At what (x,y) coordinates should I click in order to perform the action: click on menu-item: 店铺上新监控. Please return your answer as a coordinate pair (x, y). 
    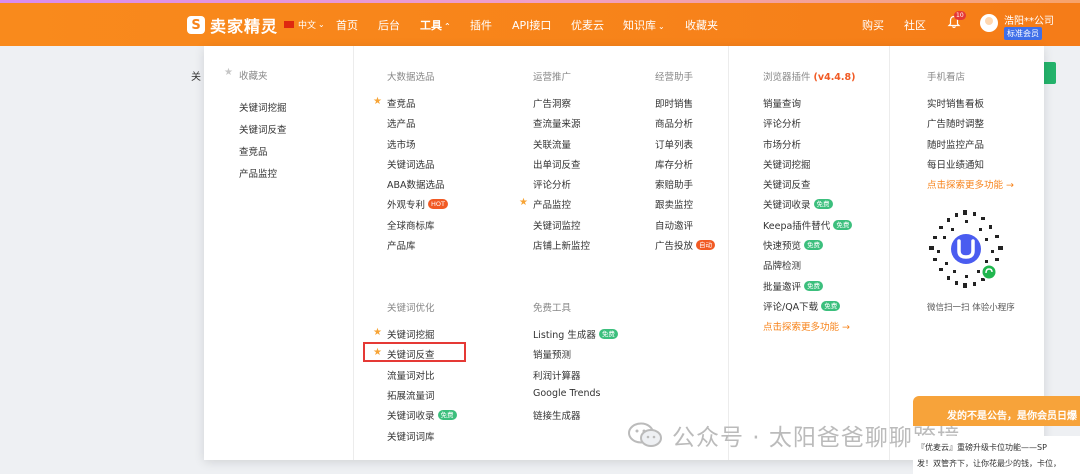
    Looking at the image, I should click on (561, 245).